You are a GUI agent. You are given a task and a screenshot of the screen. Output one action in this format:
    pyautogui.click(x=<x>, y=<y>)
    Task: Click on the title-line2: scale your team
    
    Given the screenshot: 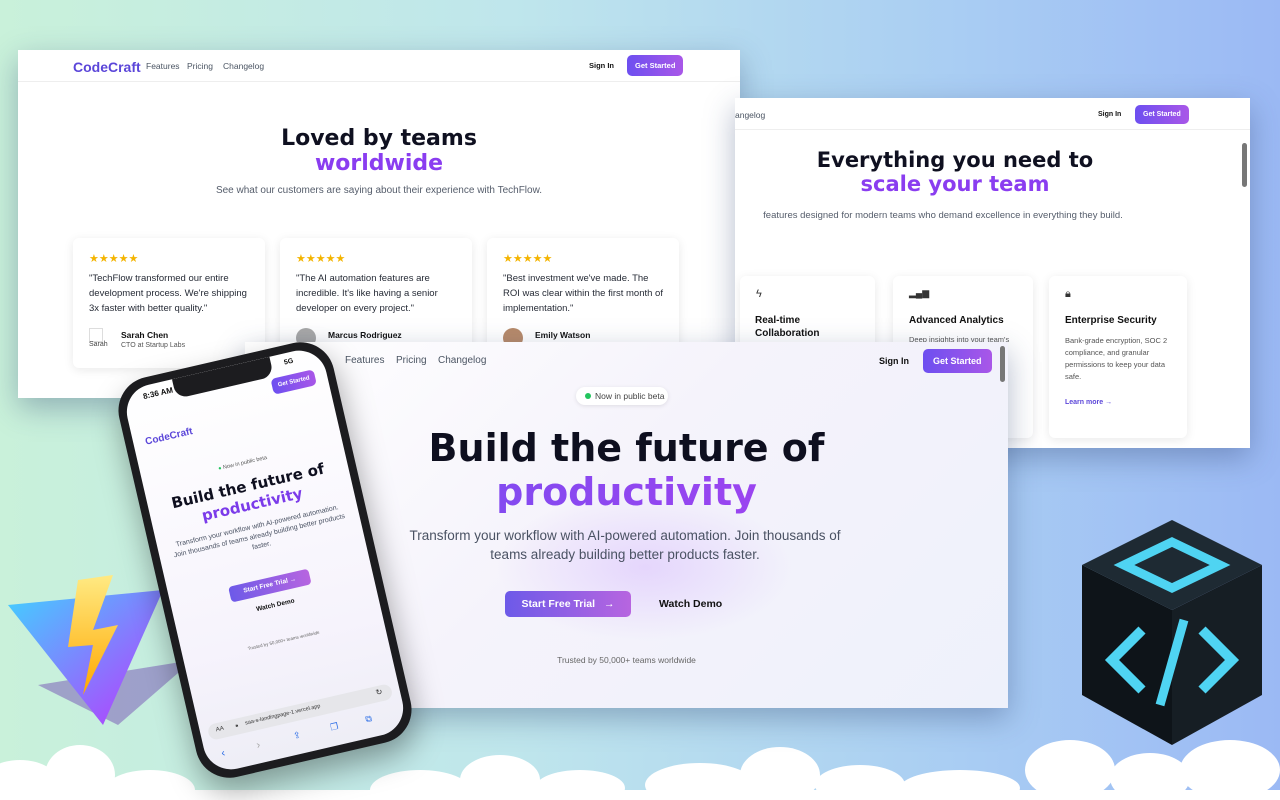 What is the action you would take?
    pyautogui.click(x=955, y=184)
    